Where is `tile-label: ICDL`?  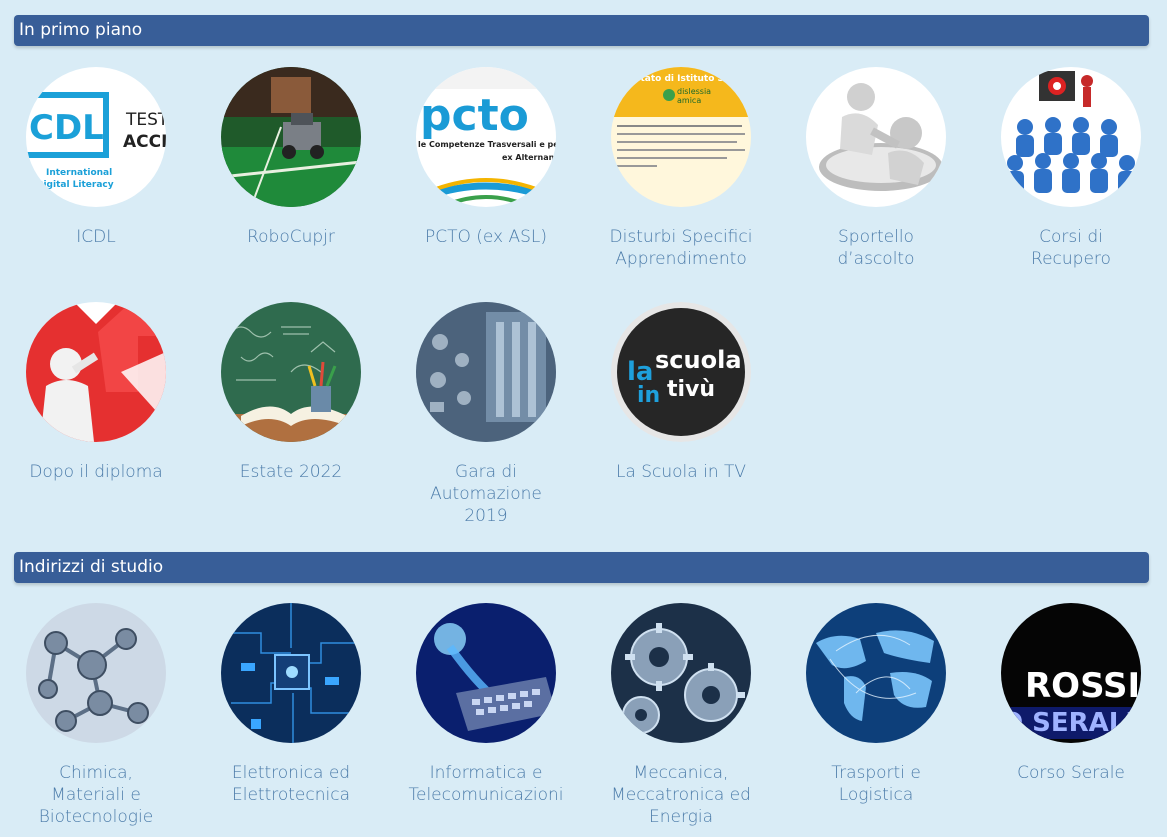 tile-label: ICDL is located at coordinates (96, 237).